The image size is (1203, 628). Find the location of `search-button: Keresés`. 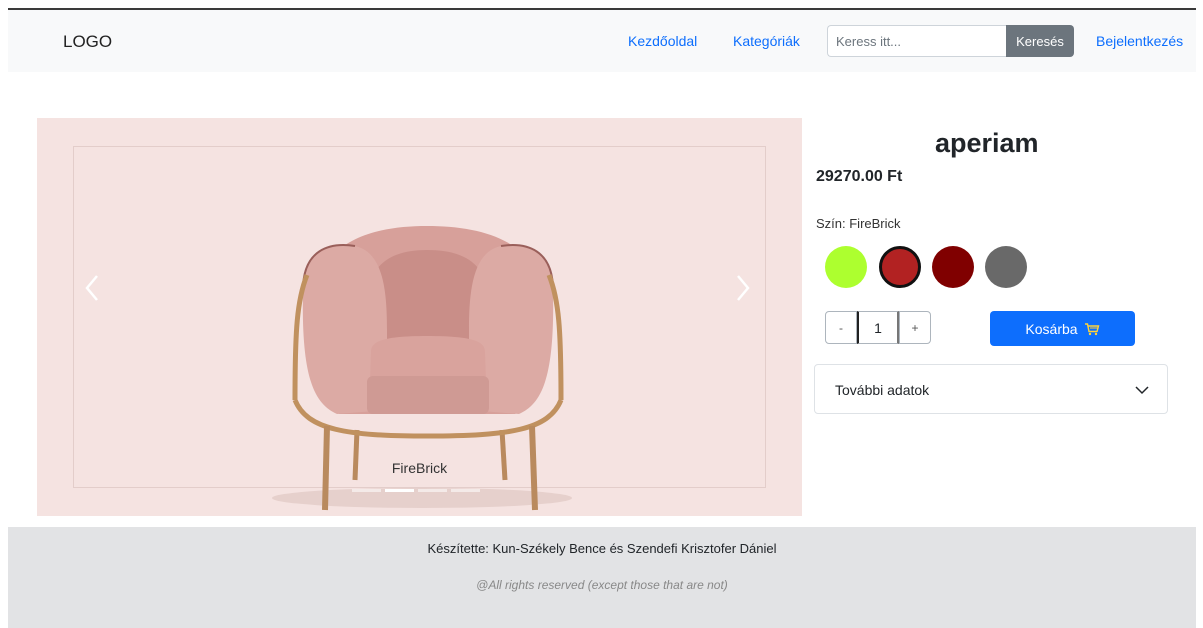

search-button: Keresés is located at coordinates (1040, 41).